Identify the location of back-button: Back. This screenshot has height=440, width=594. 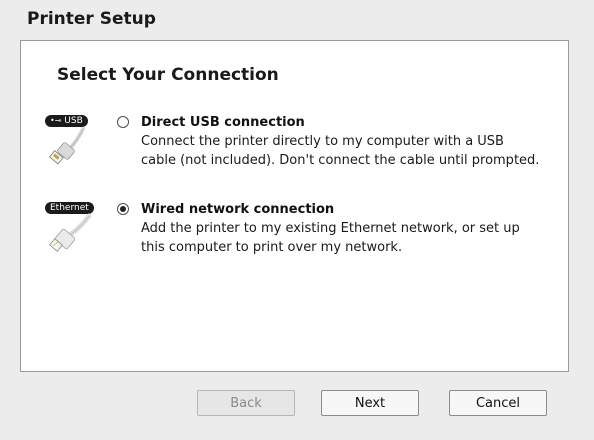
(246, 403).